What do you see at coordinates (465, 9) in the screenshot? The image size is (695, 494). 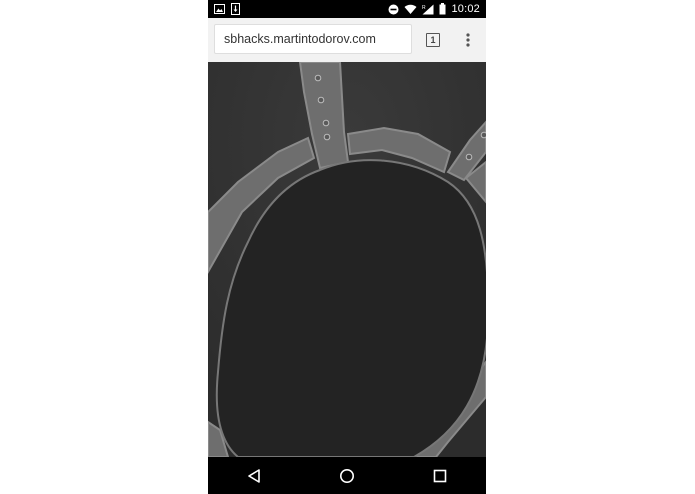 I see `status-clock: 10:02` at bounding box center [465, 9].